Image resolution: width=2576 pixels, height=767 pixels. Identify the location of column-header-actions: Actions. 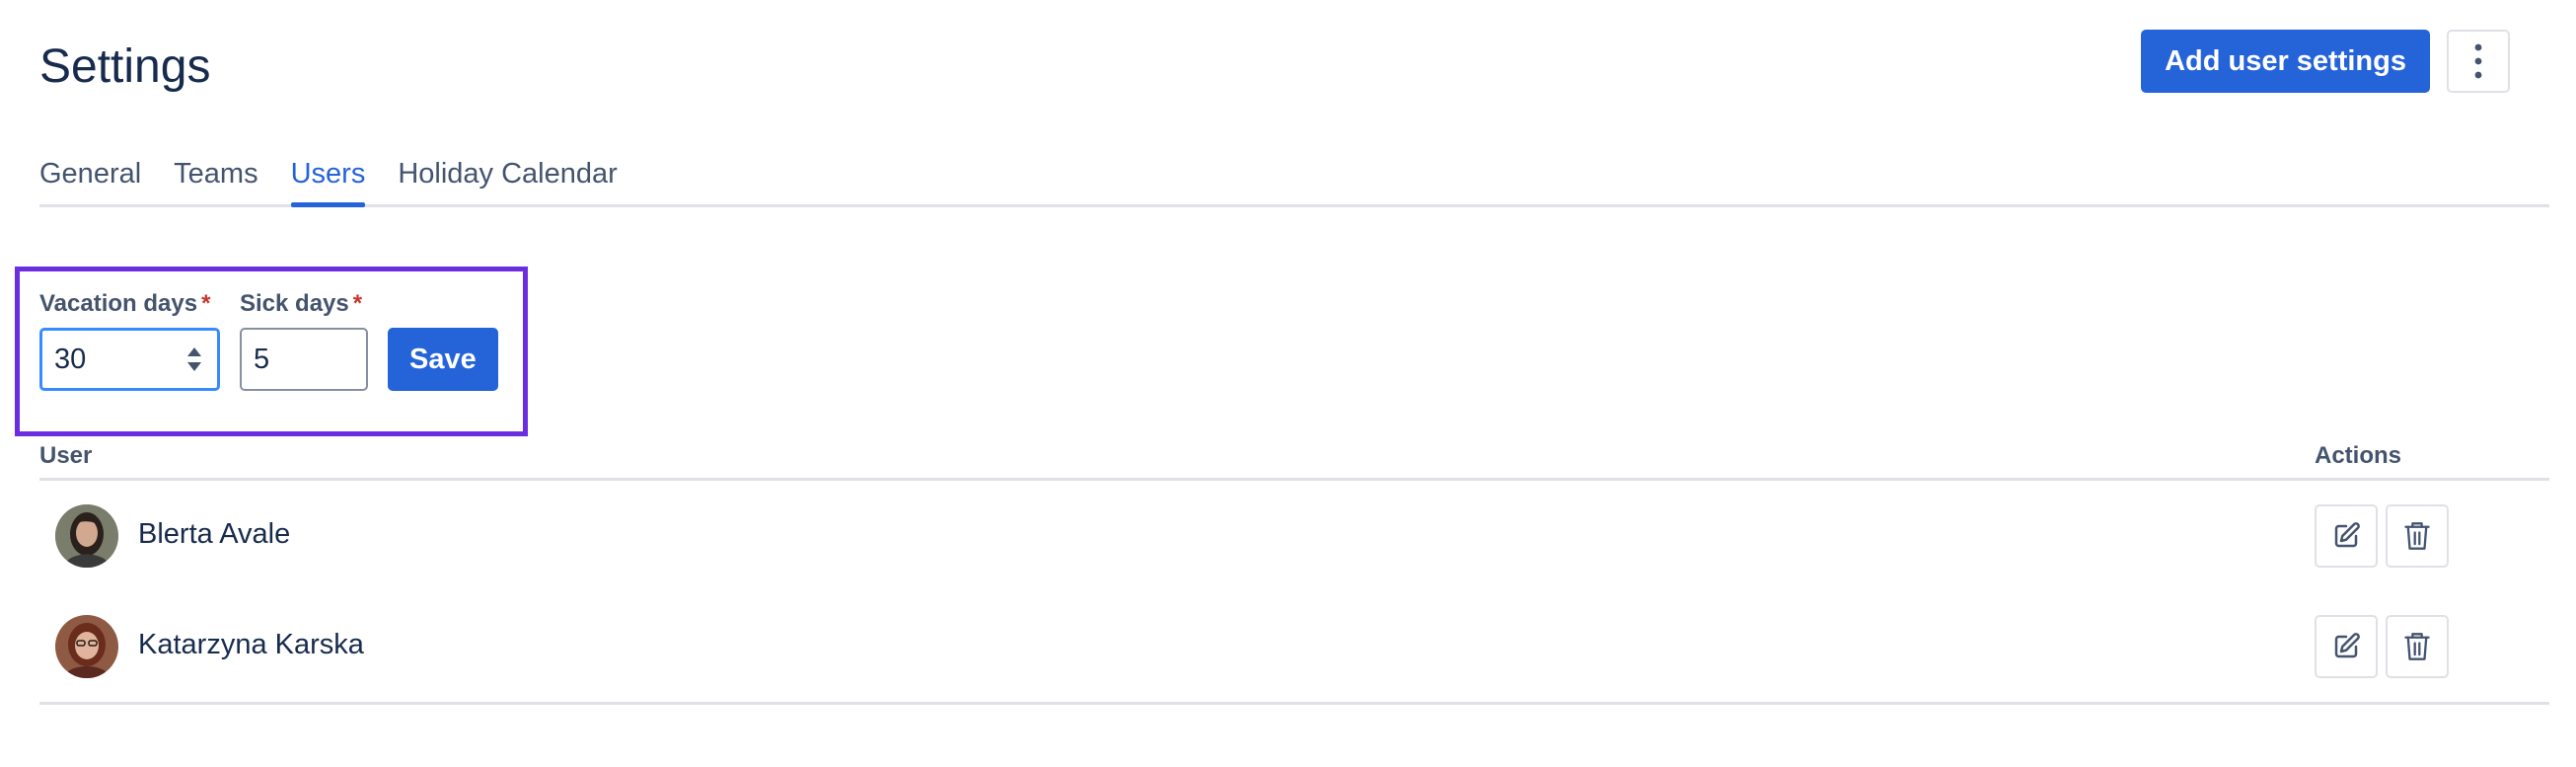
(2358, 455).